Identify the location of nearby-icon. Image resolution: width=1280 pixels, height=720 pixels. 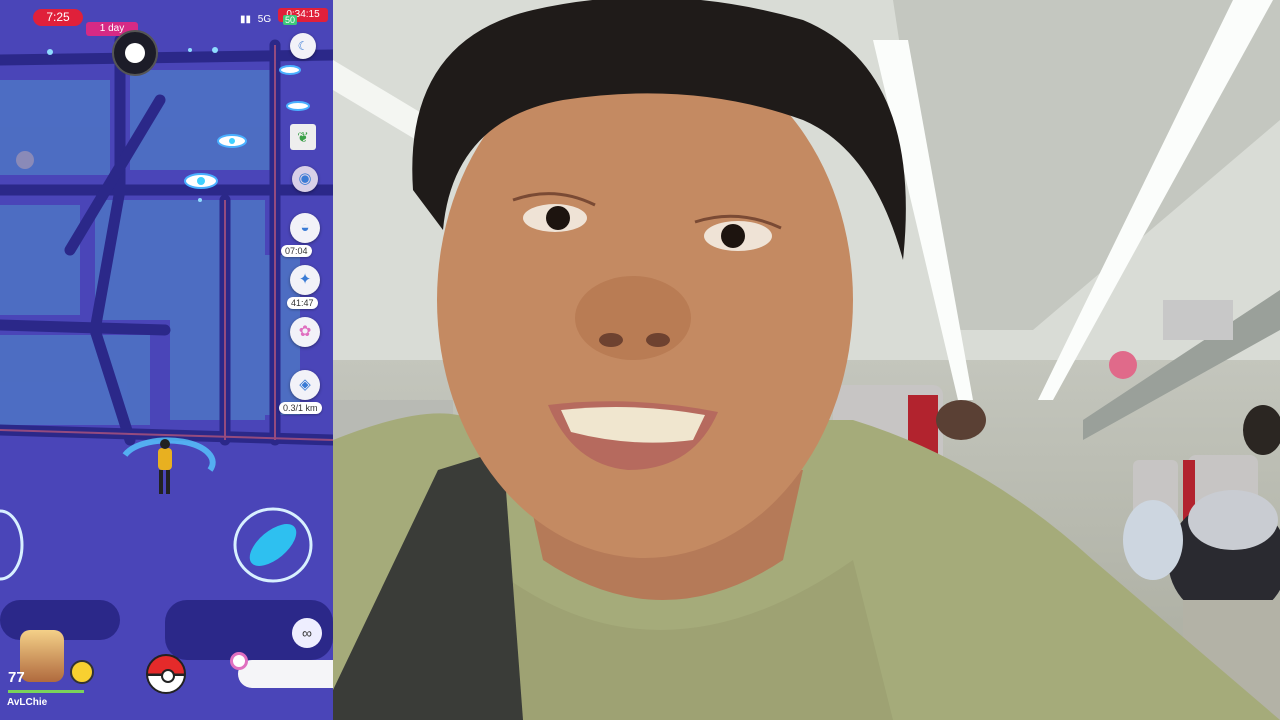
(239, 661).